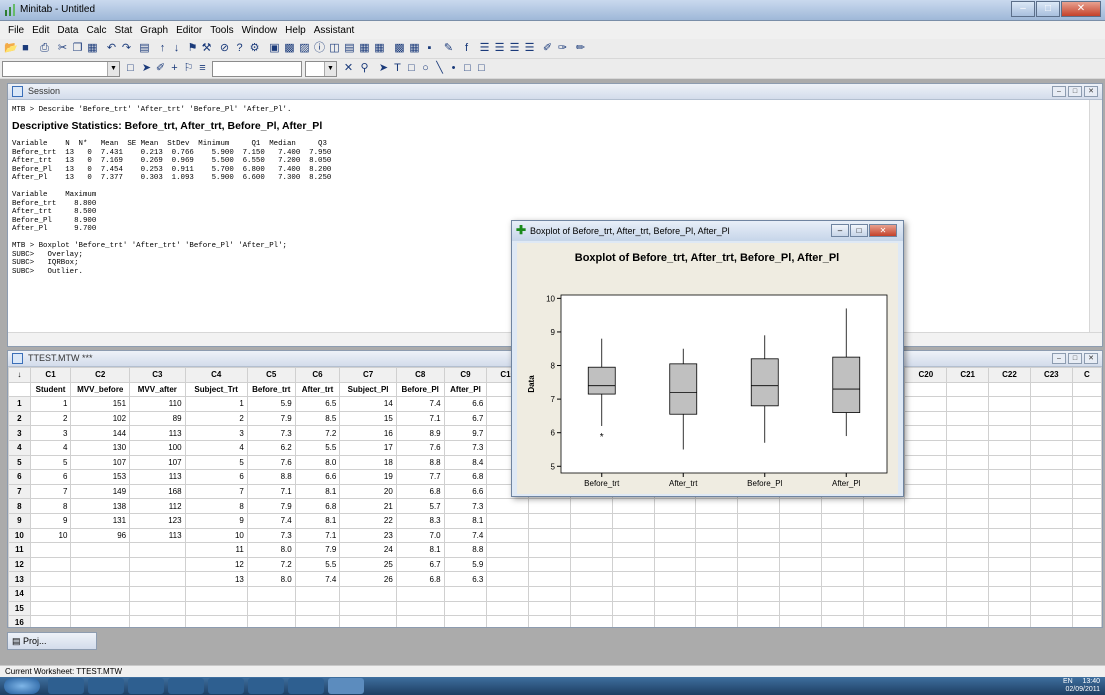  What do you see at coordinates (368, 506) in the screenshot?
I see `data-cell: 21` at bounding box center [368, 506].